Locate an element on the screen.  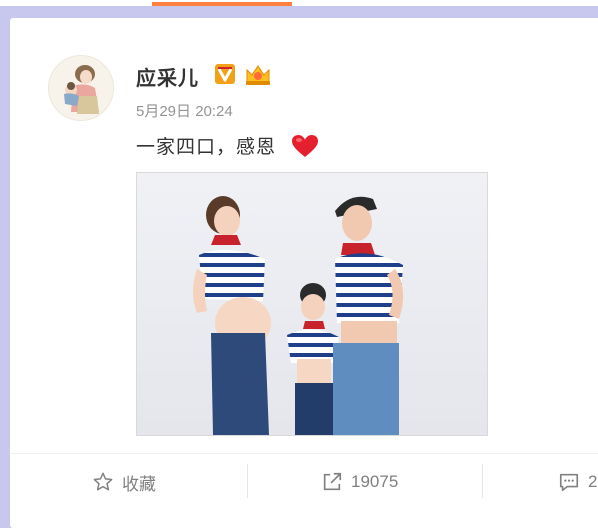
actions-divider is located at coordinates (304, 453).